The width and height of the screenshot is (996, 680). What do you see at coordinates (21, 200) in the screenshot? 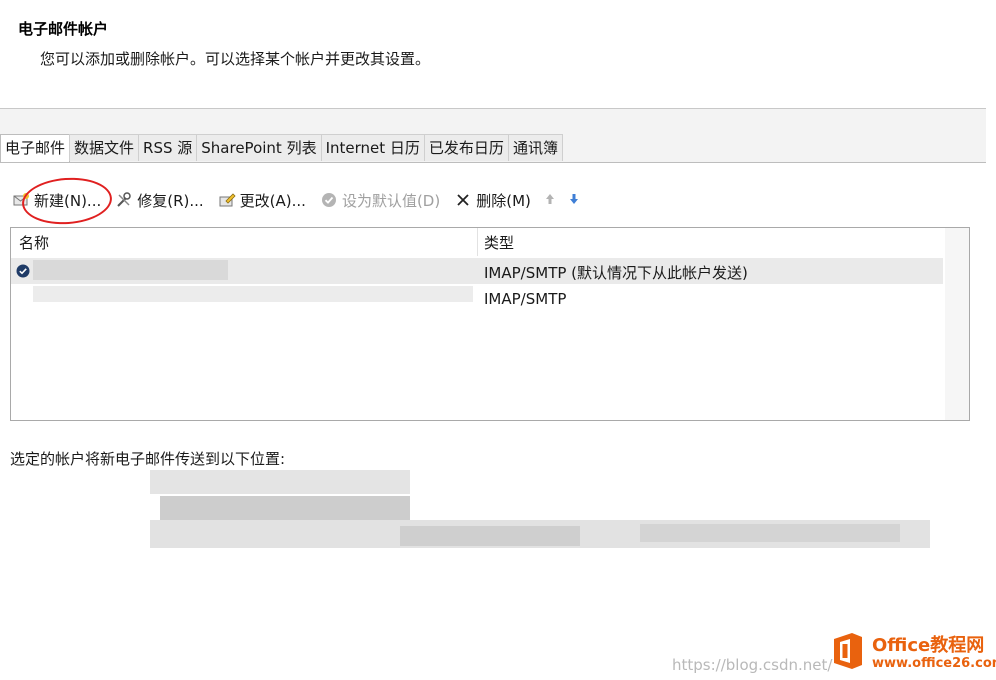
I see `new-account-icon` at bounding box center [21, 200].